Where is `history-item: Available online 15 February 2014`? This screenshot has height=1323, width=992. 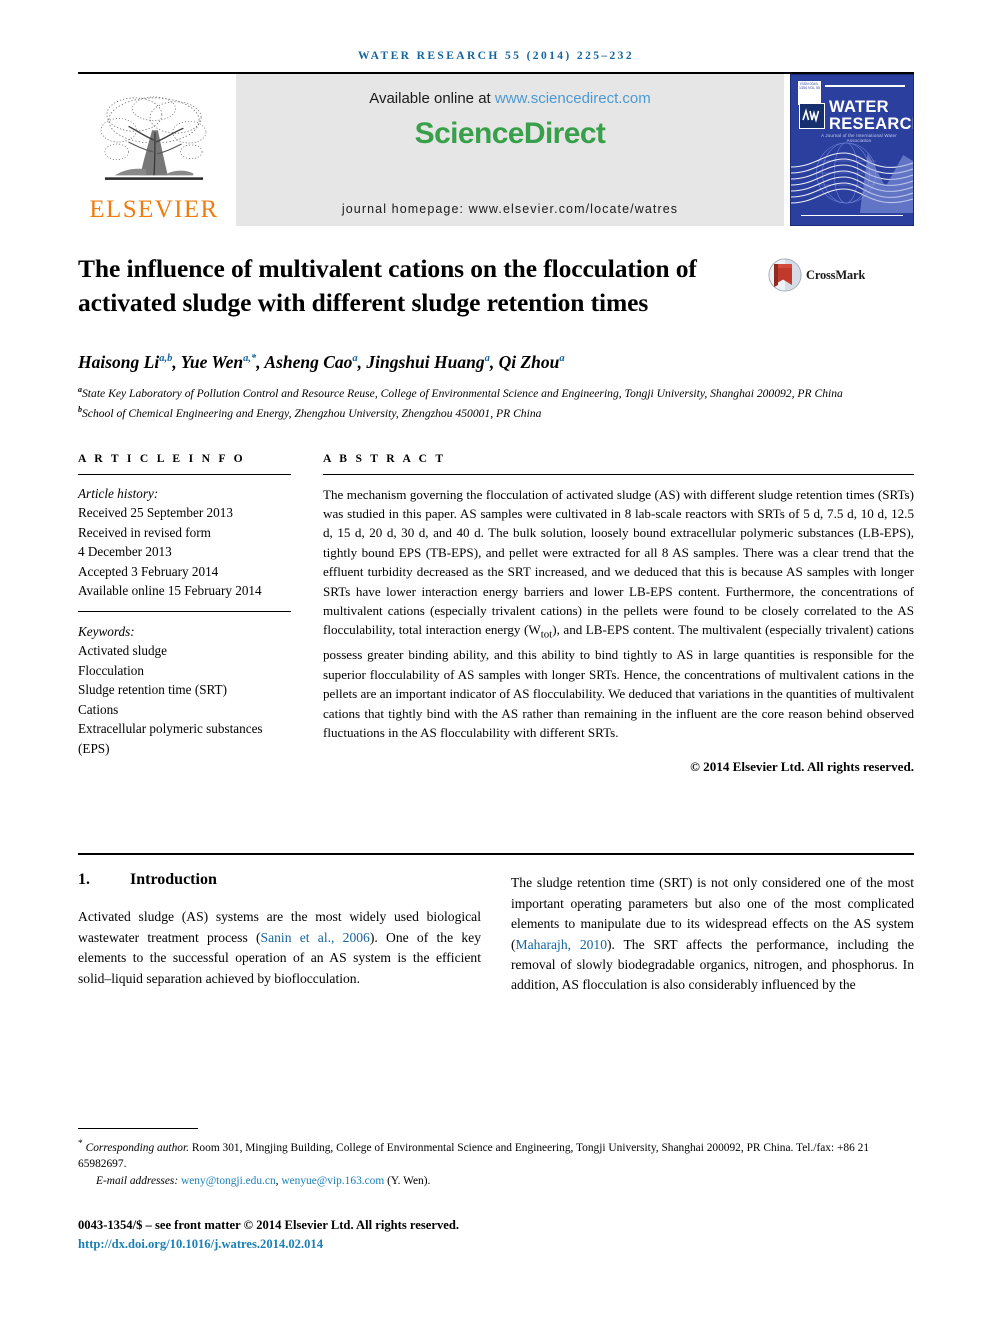 history-item: Available online 15 February 2014 is located at coordinates (170, 591).